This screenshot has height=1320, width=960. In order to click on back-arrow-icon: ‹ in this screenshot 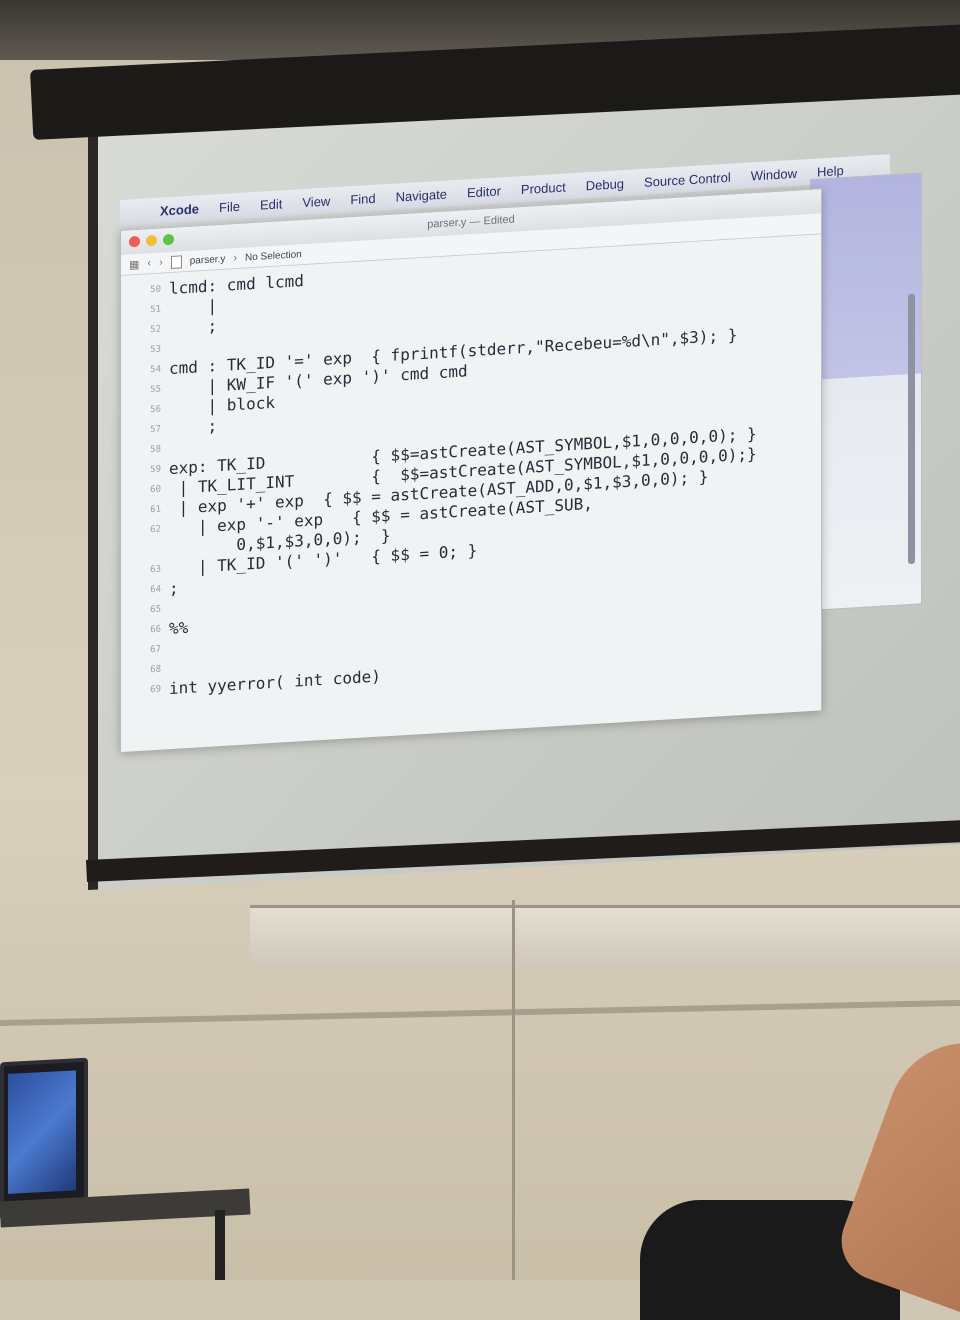, I will do `click(149, 263)`.